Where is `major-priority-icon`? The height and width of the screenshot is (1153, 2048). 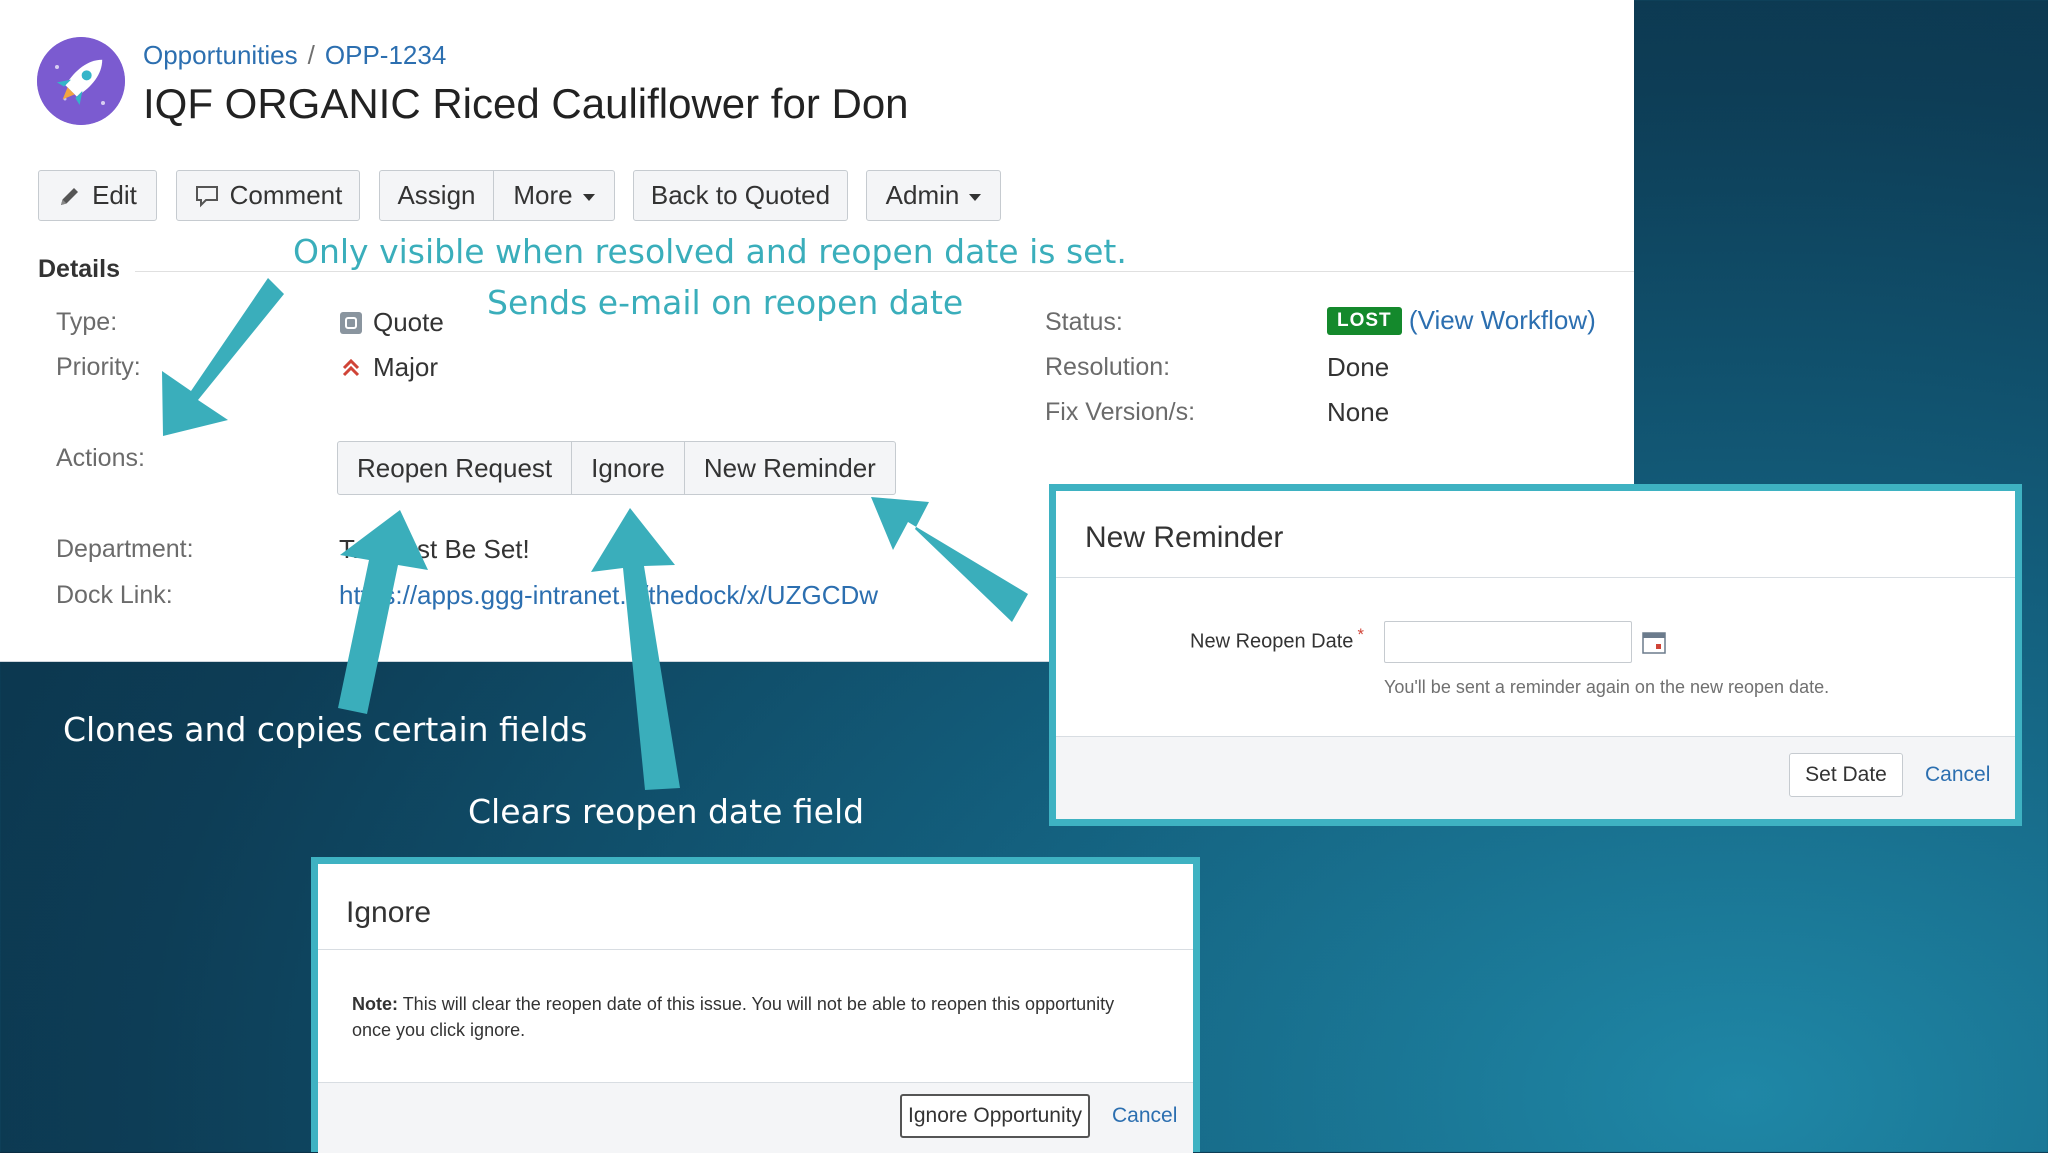
major-priority-icon is located at coordinates (351, 367).